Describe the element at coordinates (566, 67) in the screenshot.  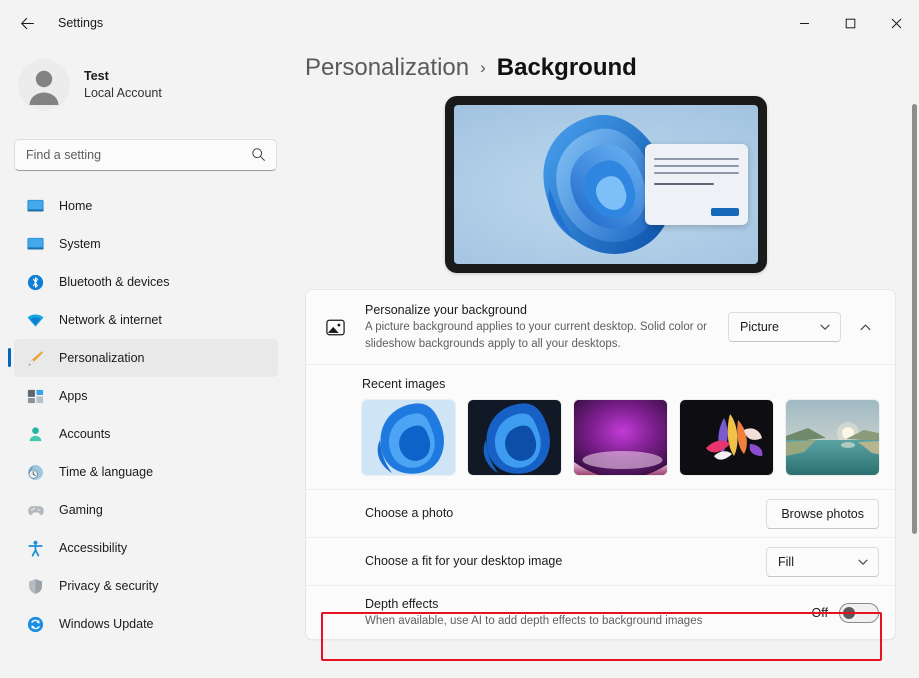
I see `page-title: Background` at that location.